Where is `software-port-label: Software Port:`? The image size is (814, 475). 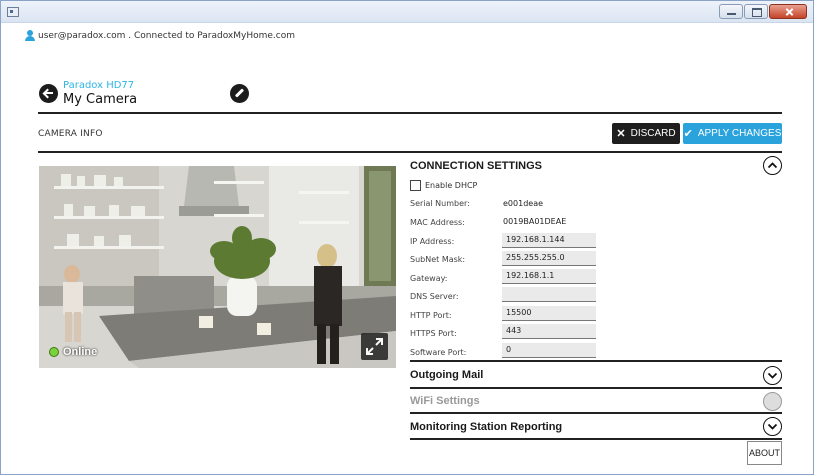 software-port-label: Software Port: is located at coordinates (438, 352).